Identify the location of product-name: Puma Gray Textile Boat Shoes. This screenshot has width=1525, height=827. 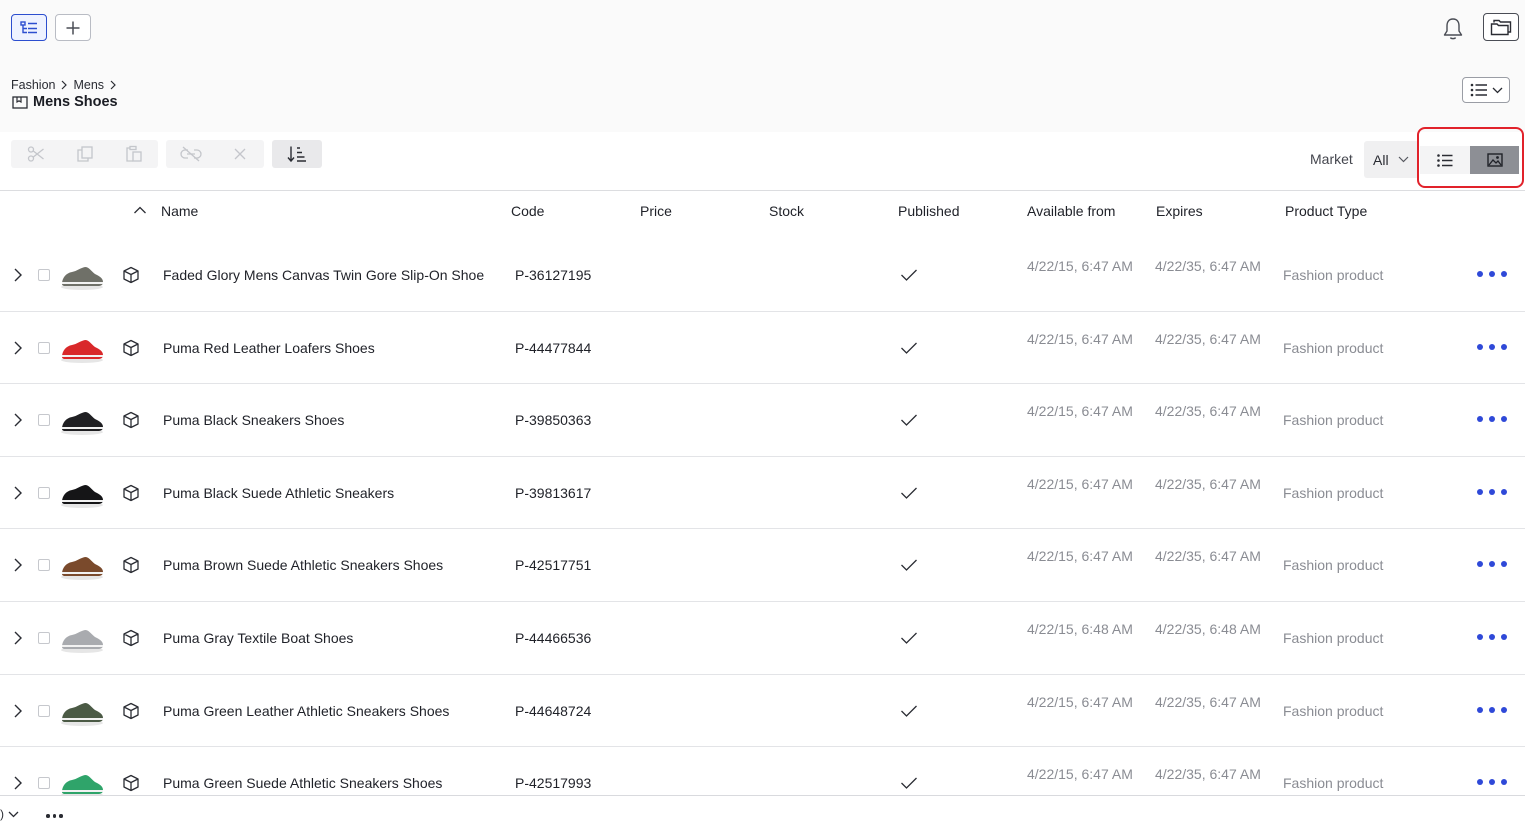
(258, 638).